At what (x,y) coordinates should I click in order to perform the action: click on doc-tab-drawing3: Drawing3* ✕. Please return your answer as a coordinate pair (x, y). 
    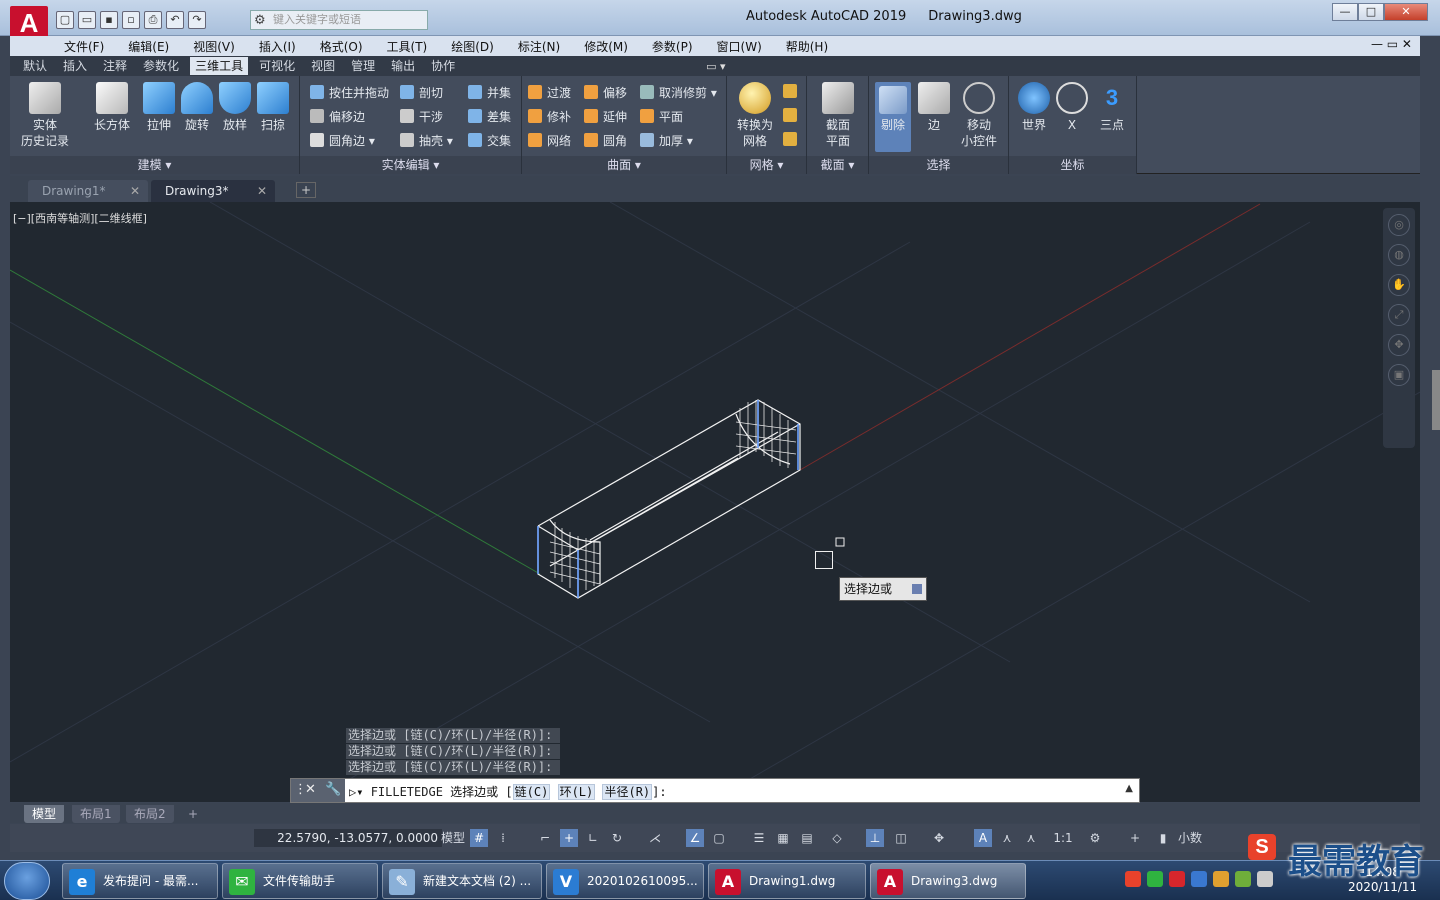
    Looking at the image, I should click on (213, 191).